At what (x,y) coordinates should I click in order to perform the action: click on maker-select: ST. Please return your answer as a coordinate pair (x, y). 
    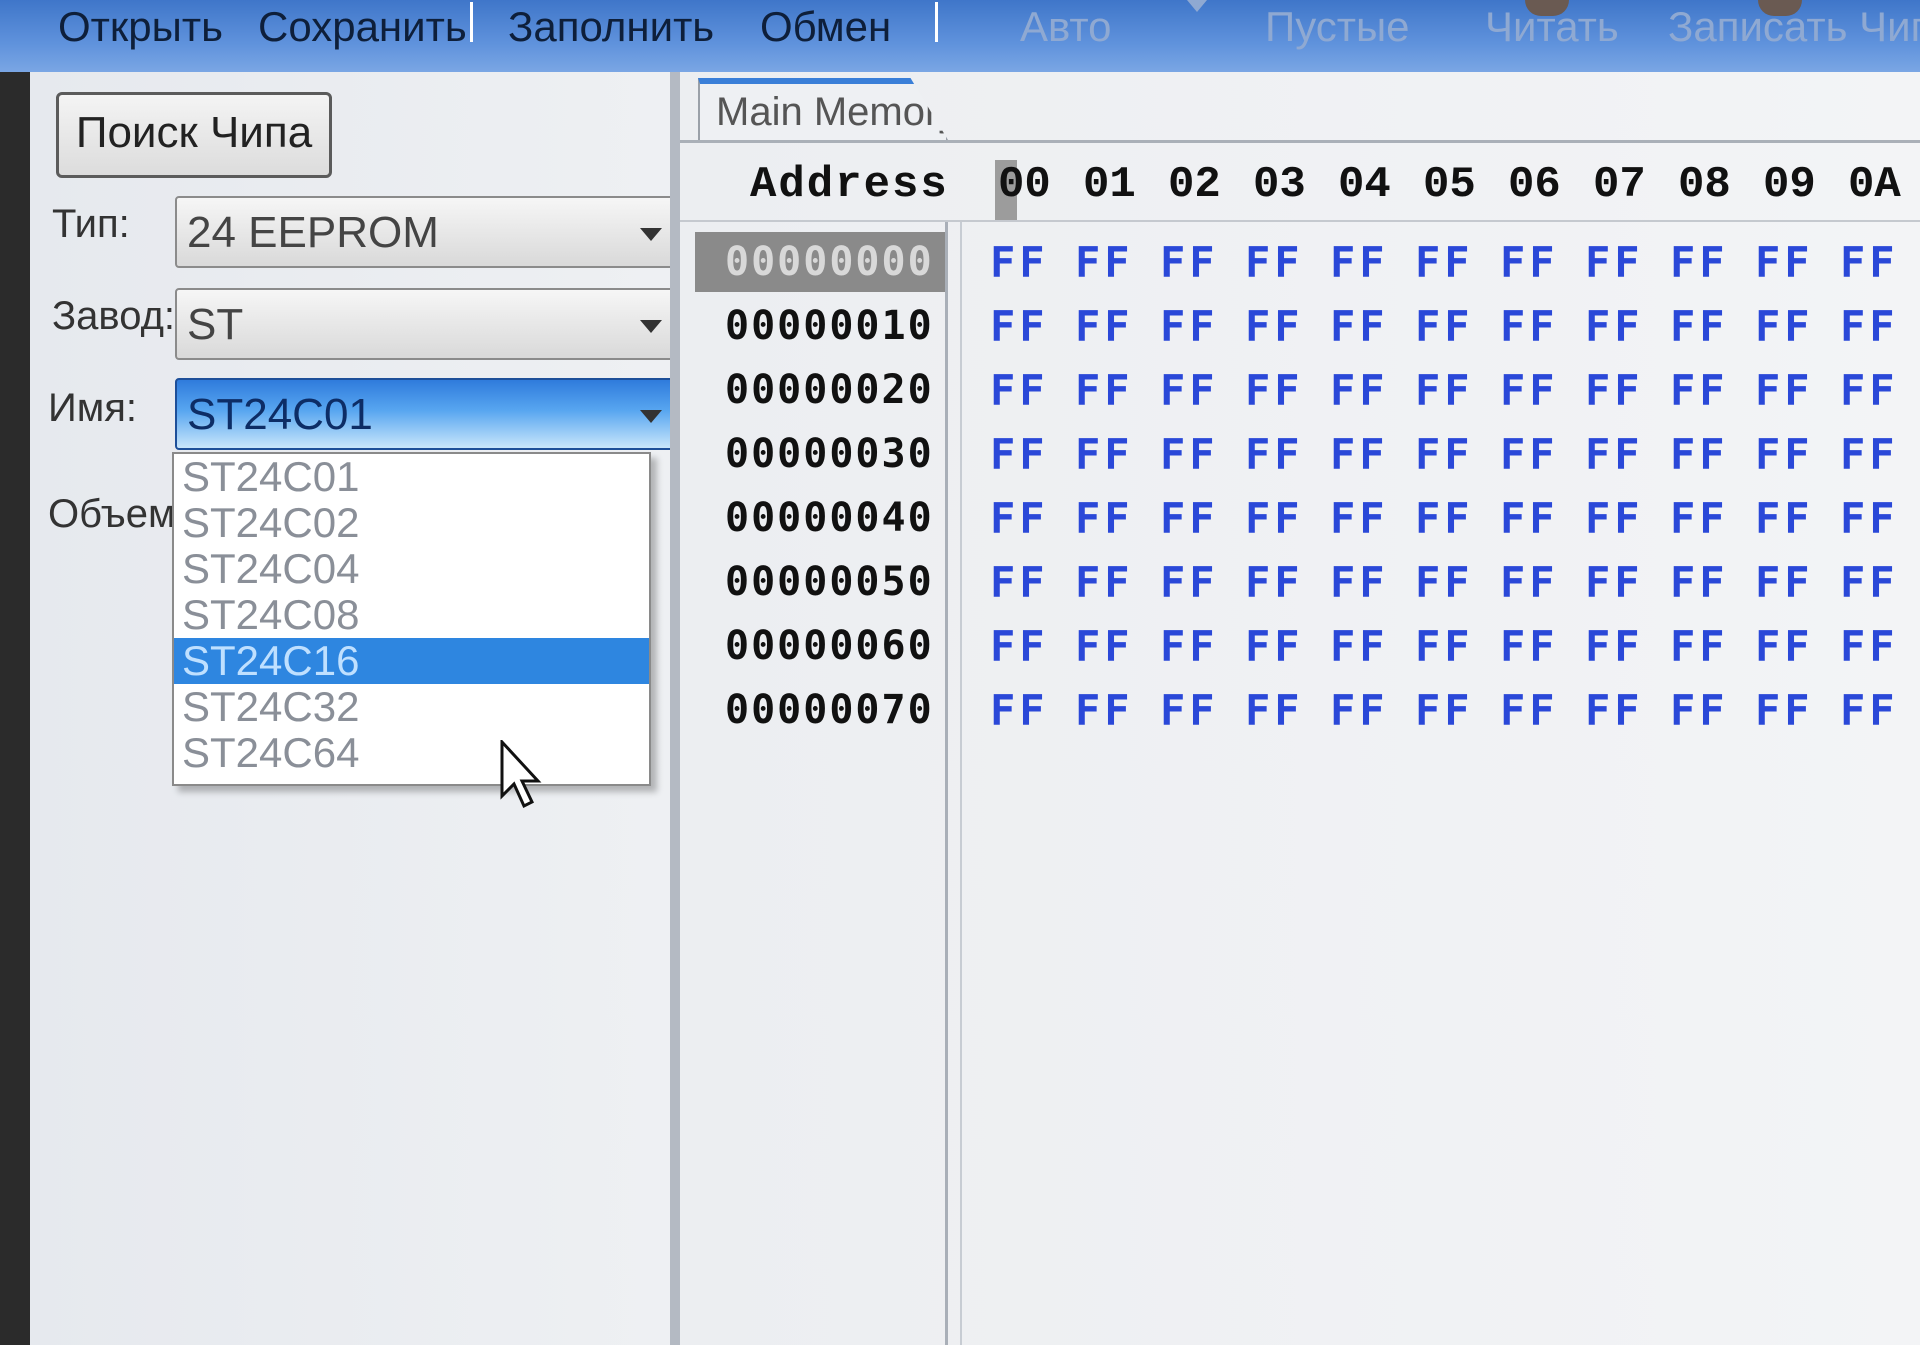
    Looking at the image, I should click on (427, 324).